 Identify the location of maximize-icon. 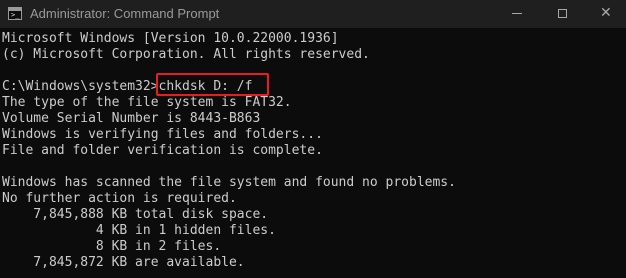
(562, 13).